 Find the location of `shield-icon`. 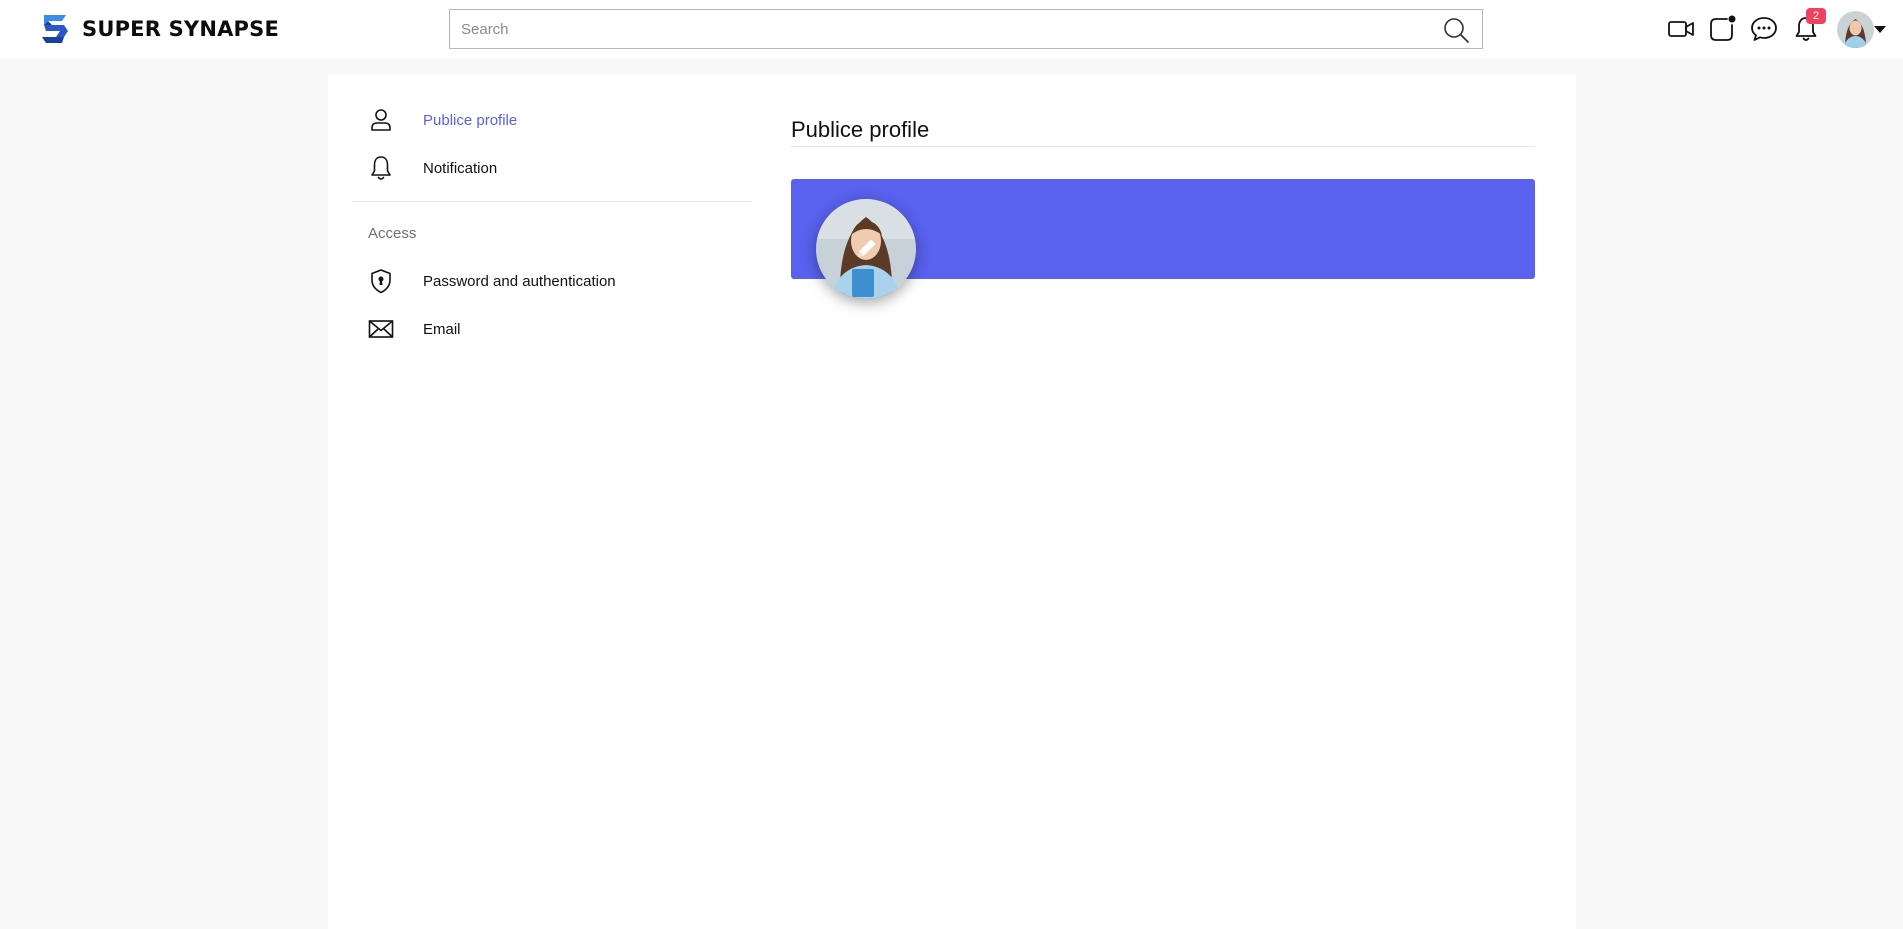

shield-icon is located at coordinates (381, 281).